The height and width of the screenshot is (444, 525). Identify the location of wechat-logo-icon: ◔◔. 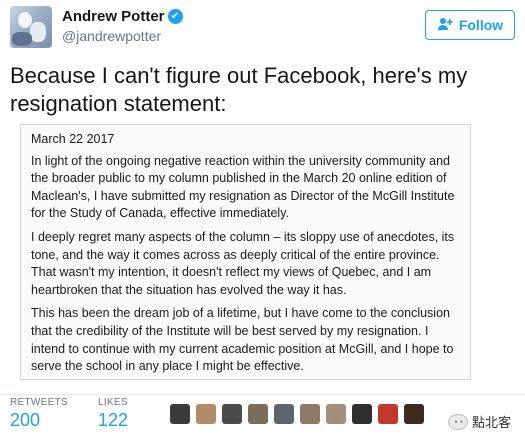
(457, 421).